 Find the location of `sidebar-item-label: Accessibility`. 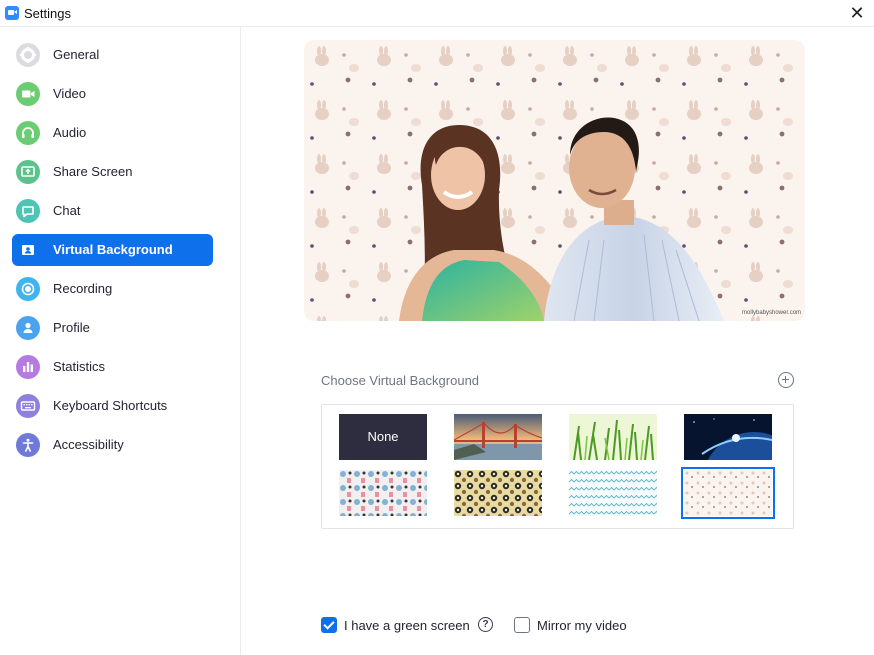

sidebar-item-label: Accessibility is located at coordinates (88, 444).